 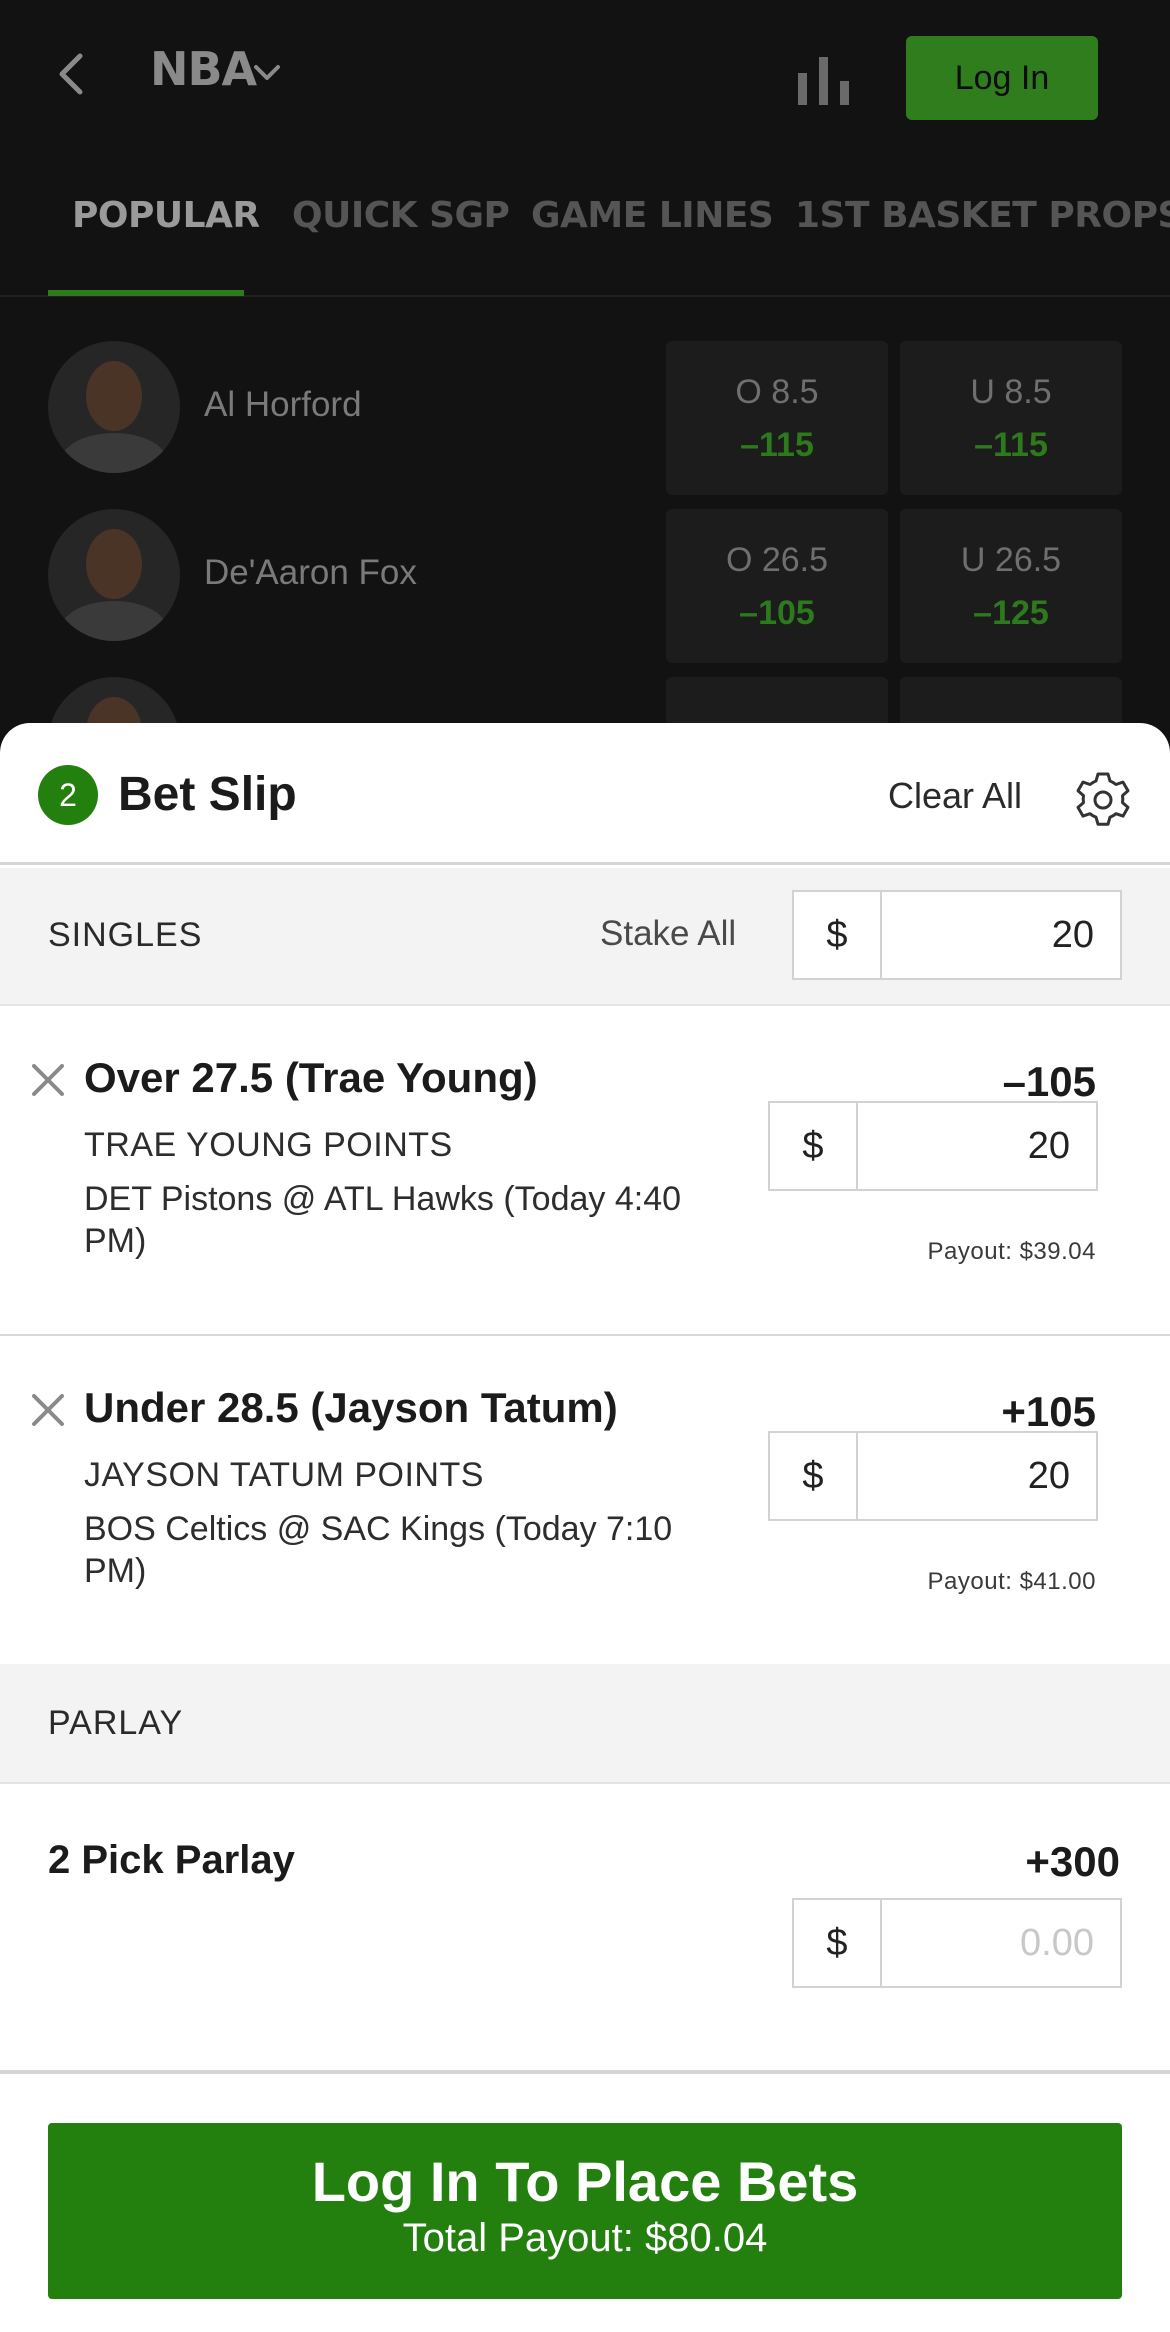 I want to click on singles-label: SINGLES, so click(x=125, y=935).